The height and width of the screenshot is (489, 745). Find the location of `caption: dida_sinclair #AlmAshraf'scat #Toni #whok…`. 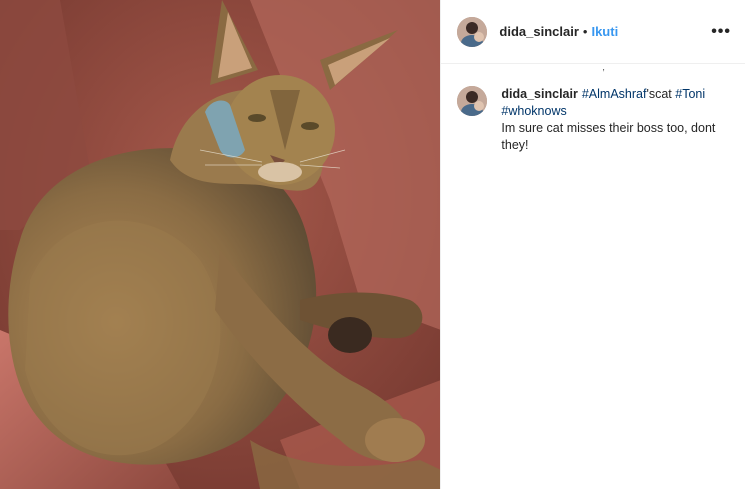

caption: dida_sinclair #AlmAshraf'scat #Toni #whok… is located at coordinates (593, 109).